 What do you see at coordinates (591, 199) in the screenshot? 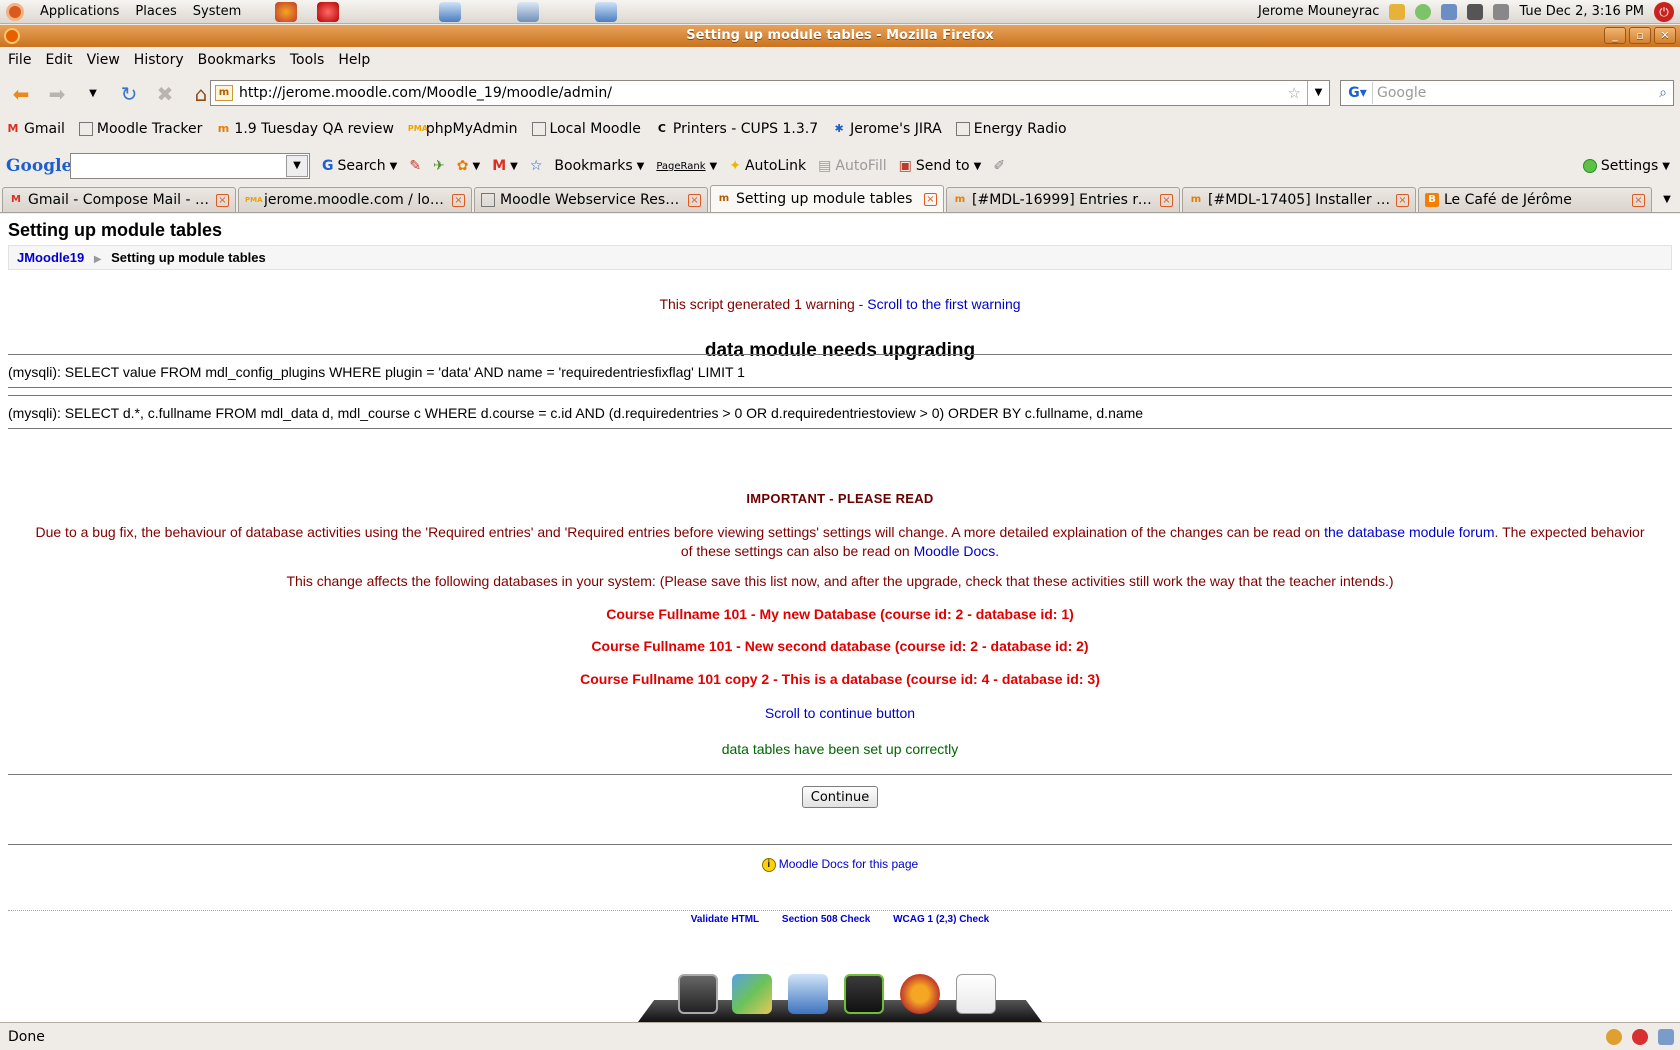
I see `tab-webservice: Moodle Webservice Rest T... ×` at bounding box center [591, 199].